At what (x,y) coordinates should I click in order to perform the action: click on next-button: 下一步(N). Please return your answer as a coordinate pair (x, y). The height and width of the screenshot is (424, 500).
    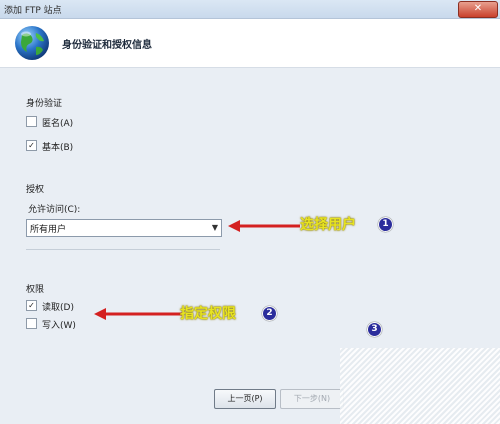
    Looking at the image, I should click on (312, 399).